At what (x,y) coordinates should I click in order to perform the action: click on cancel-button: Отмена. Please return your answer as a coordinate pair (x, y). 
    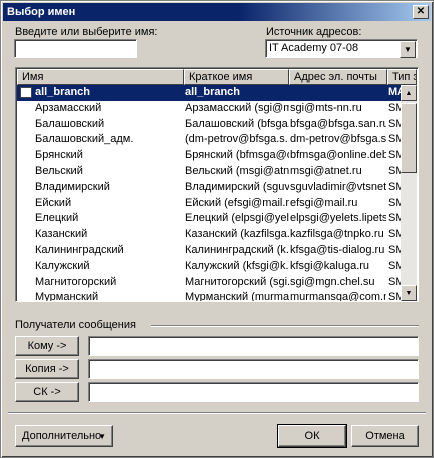
    Looking at the image, I should click on (385, 436).